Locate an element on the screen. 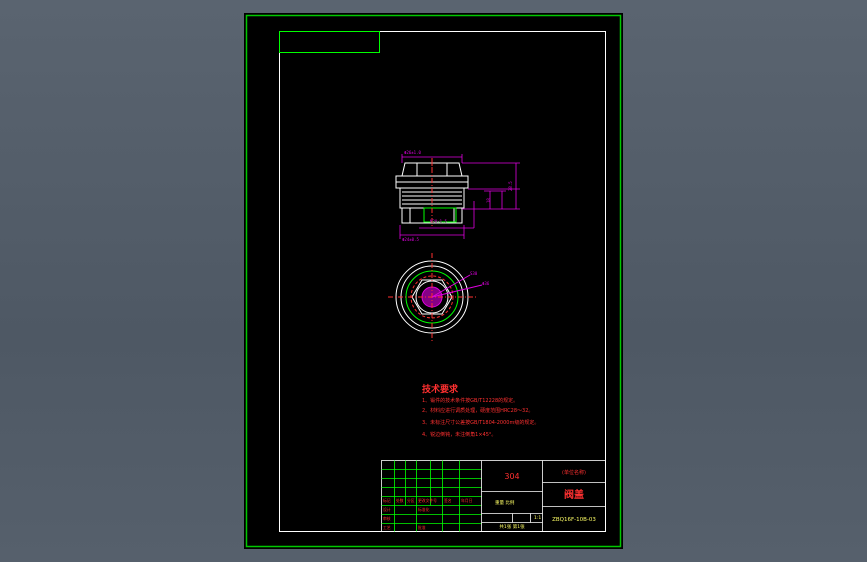 The image size is (867, 562). tech-req-item-3: 3、未标注尺寸公差按GB/T1804-2000m级的规定。 is located at coordinates (480, 422).